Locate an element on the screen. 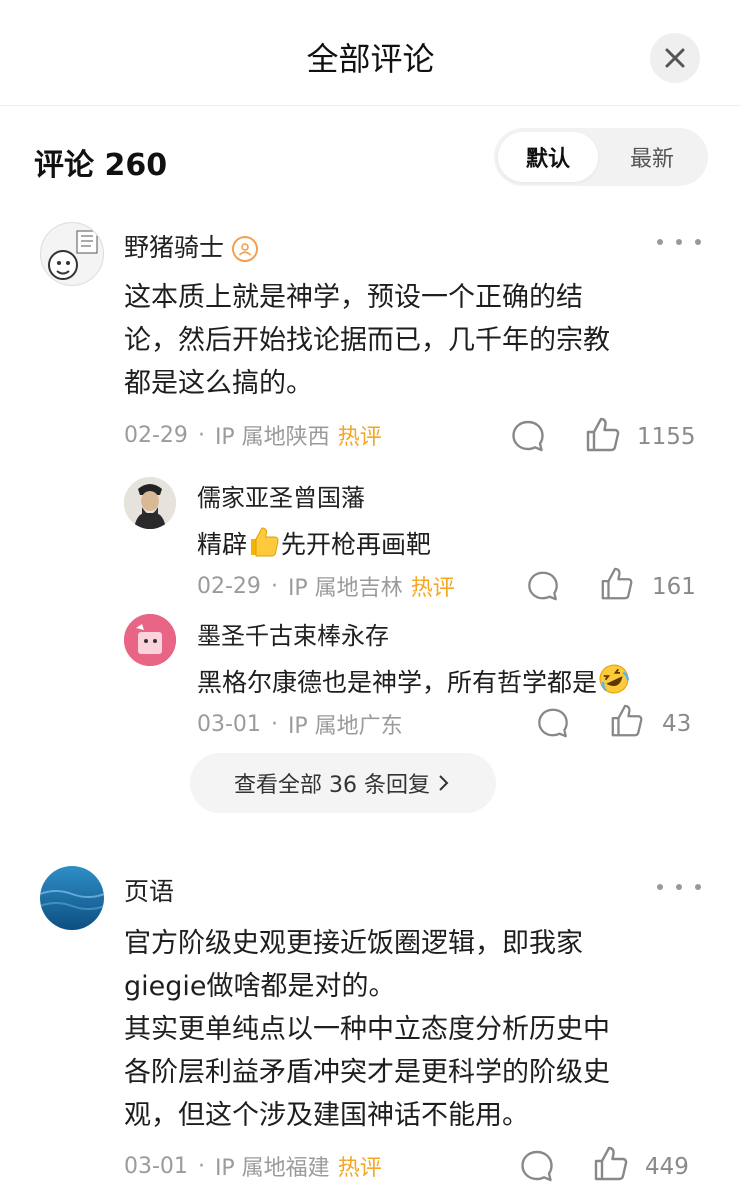 Image resolution: width=741 pixels, height=1200 pixels. reply-username: 墨圣千古束棒永存 is located at coordinates (293, 633).